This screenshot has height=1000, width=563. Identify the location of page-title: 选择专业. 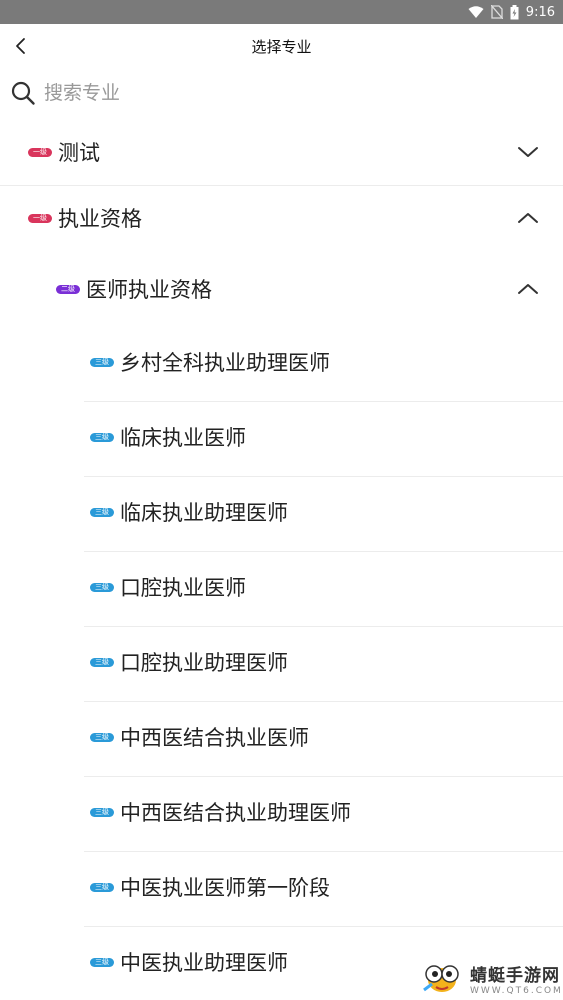
(281, 46).